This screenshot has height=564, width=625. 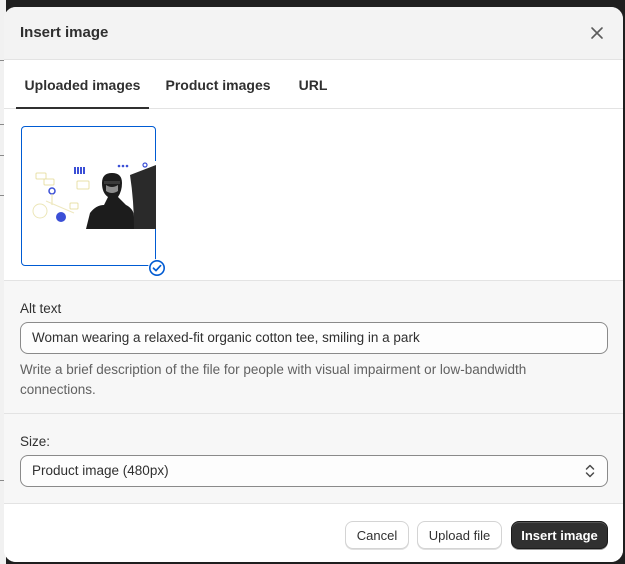 I want to click on cancel-button: Cancel, so click(x=377, y=535).